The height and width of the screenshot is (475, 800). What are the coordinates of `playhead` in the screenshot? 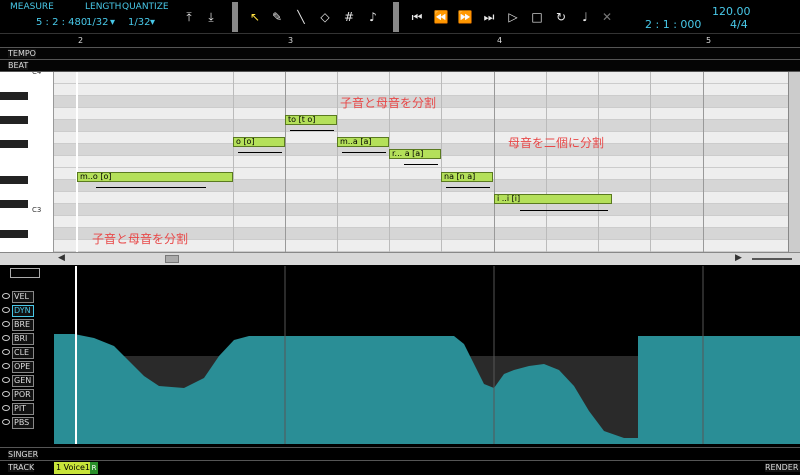 It's located at (77, 162).